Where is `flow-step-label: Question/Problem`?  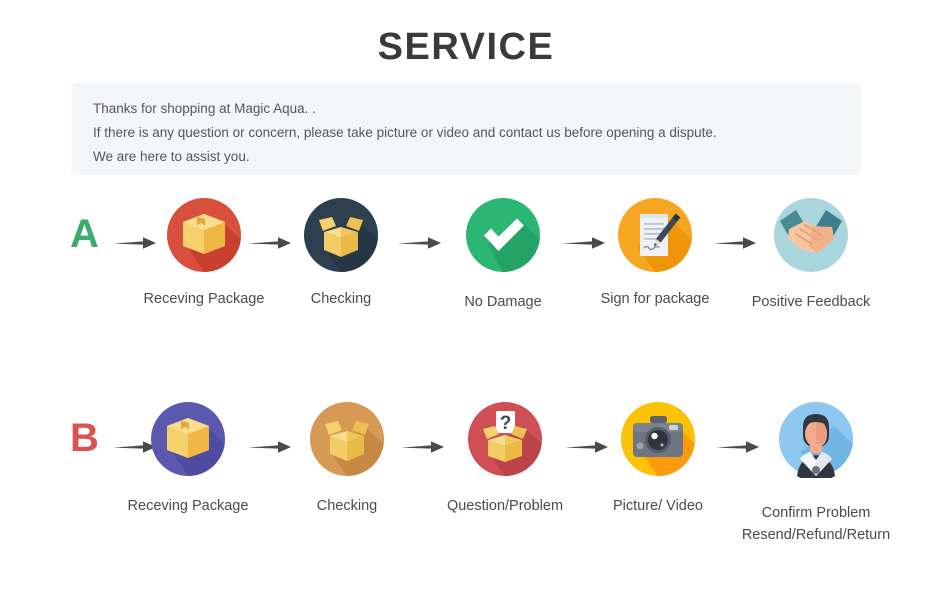
flow-step-label: Question/Problem is located at coordinates (505, 506).